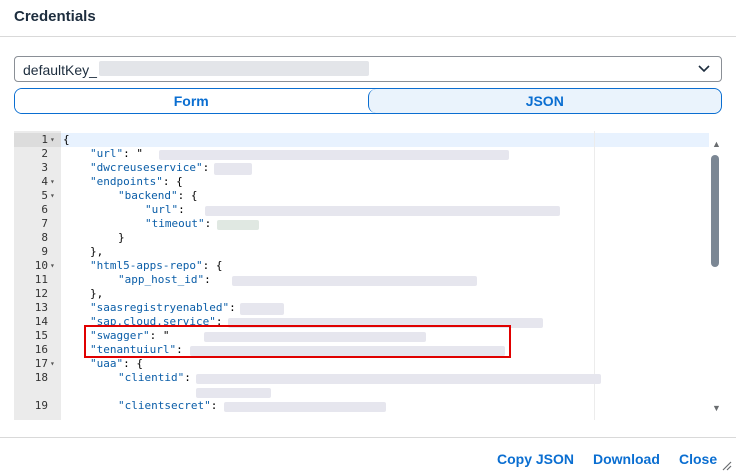  What do you see at coordinates (41, 265) in the screenshot?
I see `line-number: 10` at bounding box center [41, 265].